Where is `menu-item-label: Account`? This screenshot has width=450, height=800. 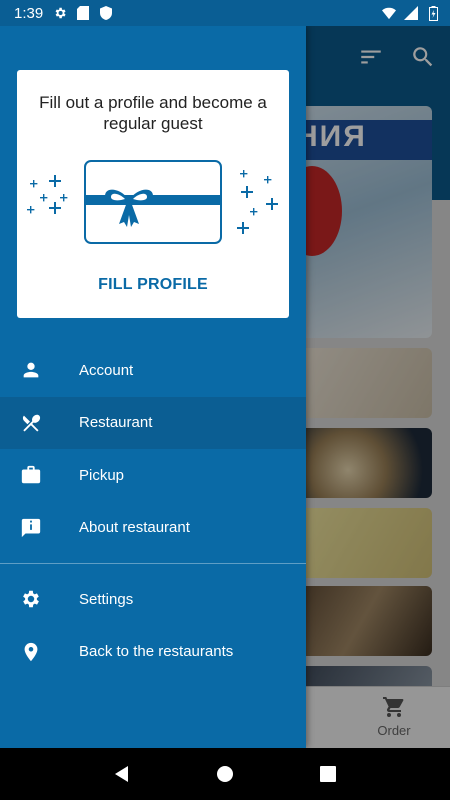
menu-item-label: Account is located at coordinates (106, 370).